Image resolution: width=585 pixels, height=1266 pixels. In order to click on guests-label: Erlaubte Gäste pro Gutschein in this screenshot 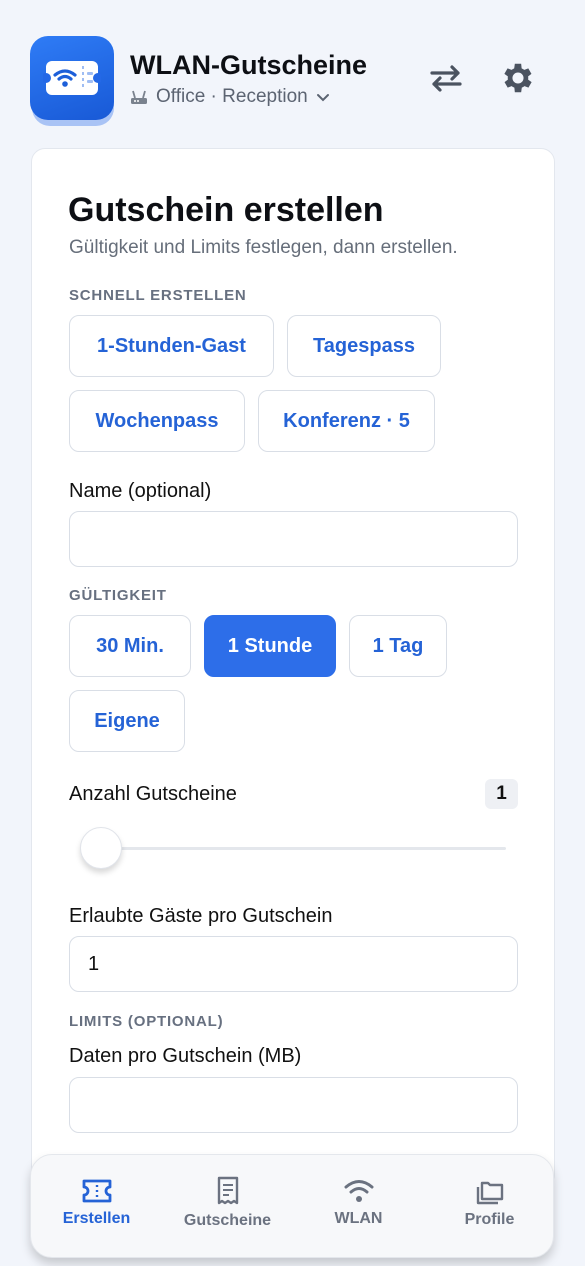, I will do `click(201, 916)`.